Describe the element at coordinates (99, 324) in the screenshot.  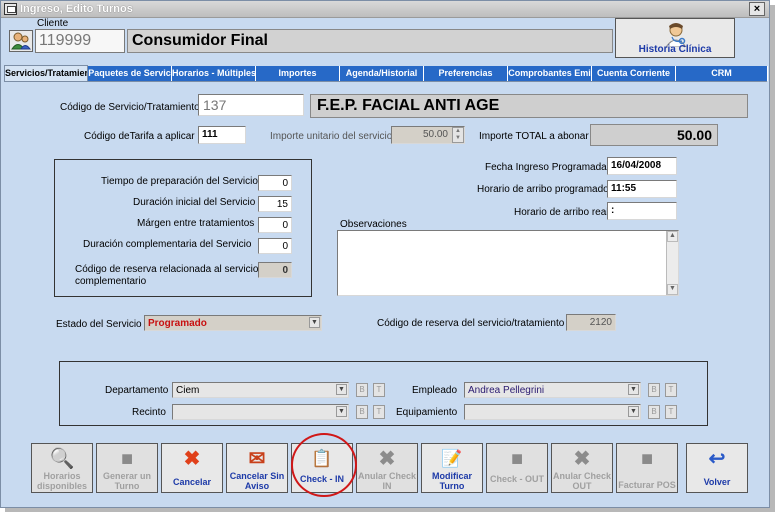
I see `estado-label: Estado del Servicio` at that location.